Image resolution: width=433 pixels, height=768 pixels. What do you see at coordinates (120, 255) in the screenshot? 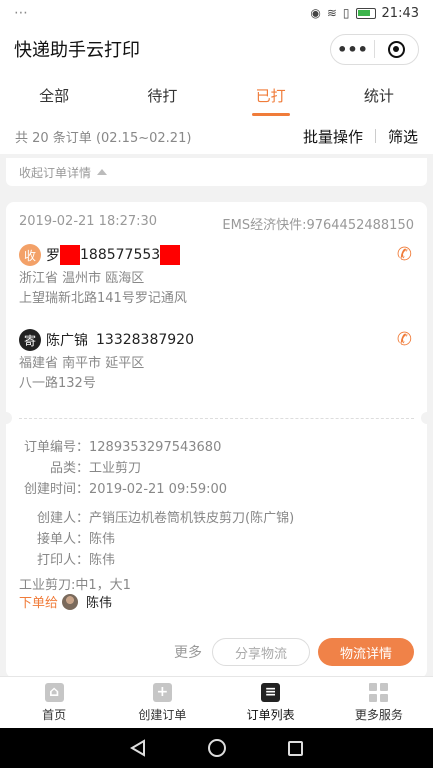
I see `receiver-phone: 188577553` at bounding box center [120, 255].